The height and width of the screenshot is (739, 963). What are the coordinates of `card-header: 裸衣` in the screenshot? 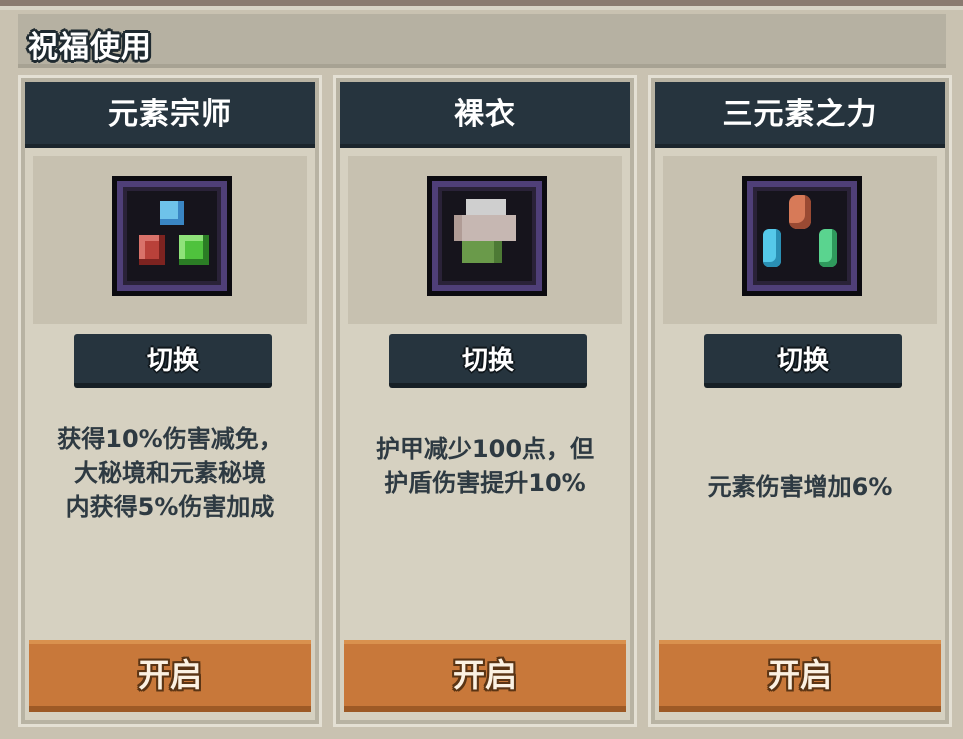 It's located at (485, 115).